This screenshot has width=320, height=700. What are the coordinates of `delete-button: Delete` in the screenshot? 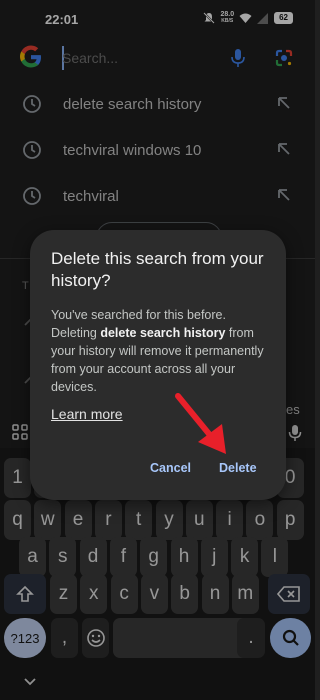 It's located at (238, 468).